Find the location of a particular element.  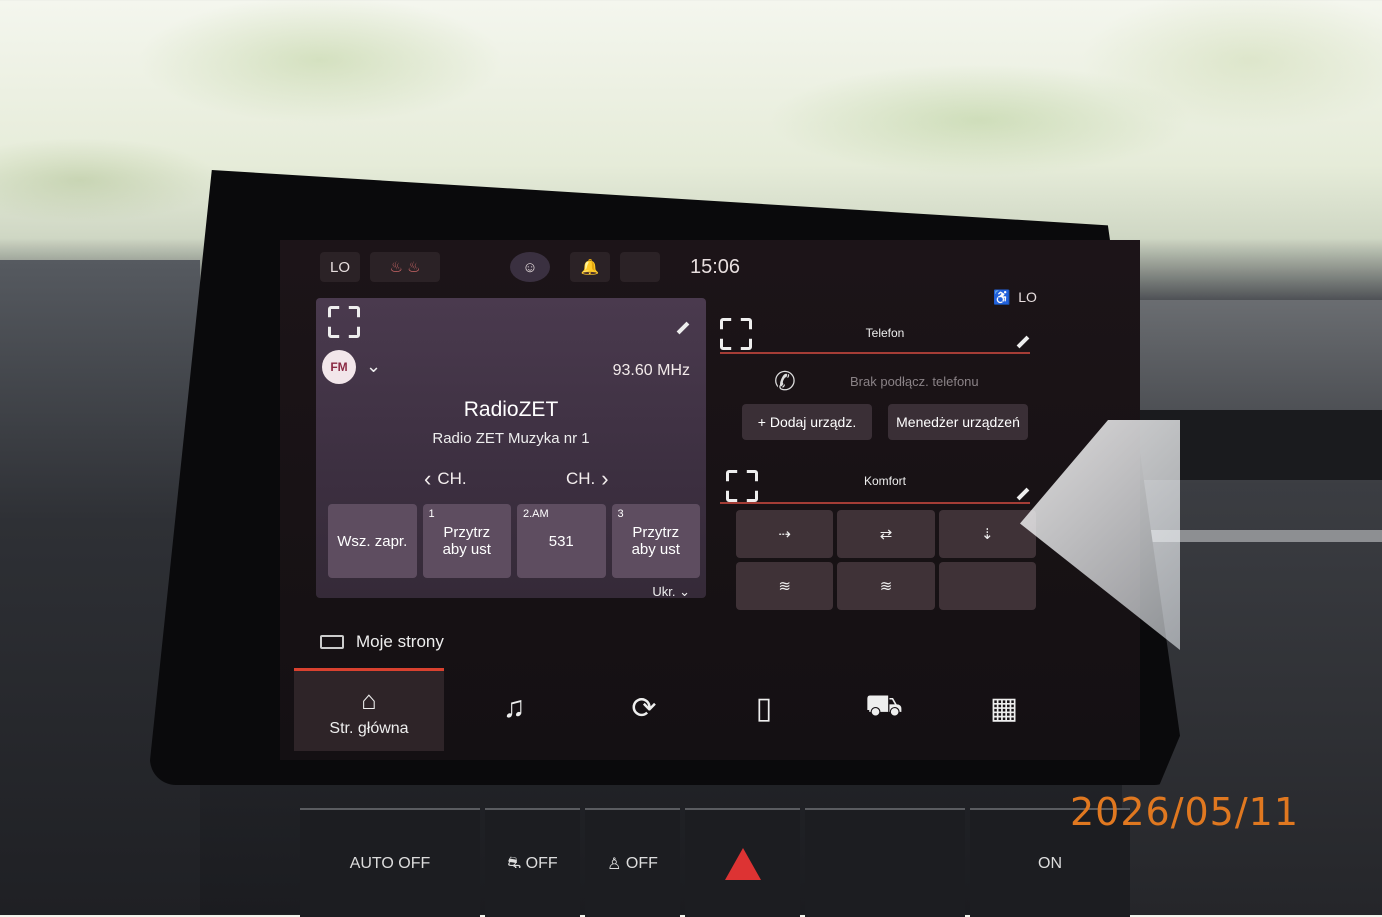

preset-number: 1 is located at coordinates (431, 514).